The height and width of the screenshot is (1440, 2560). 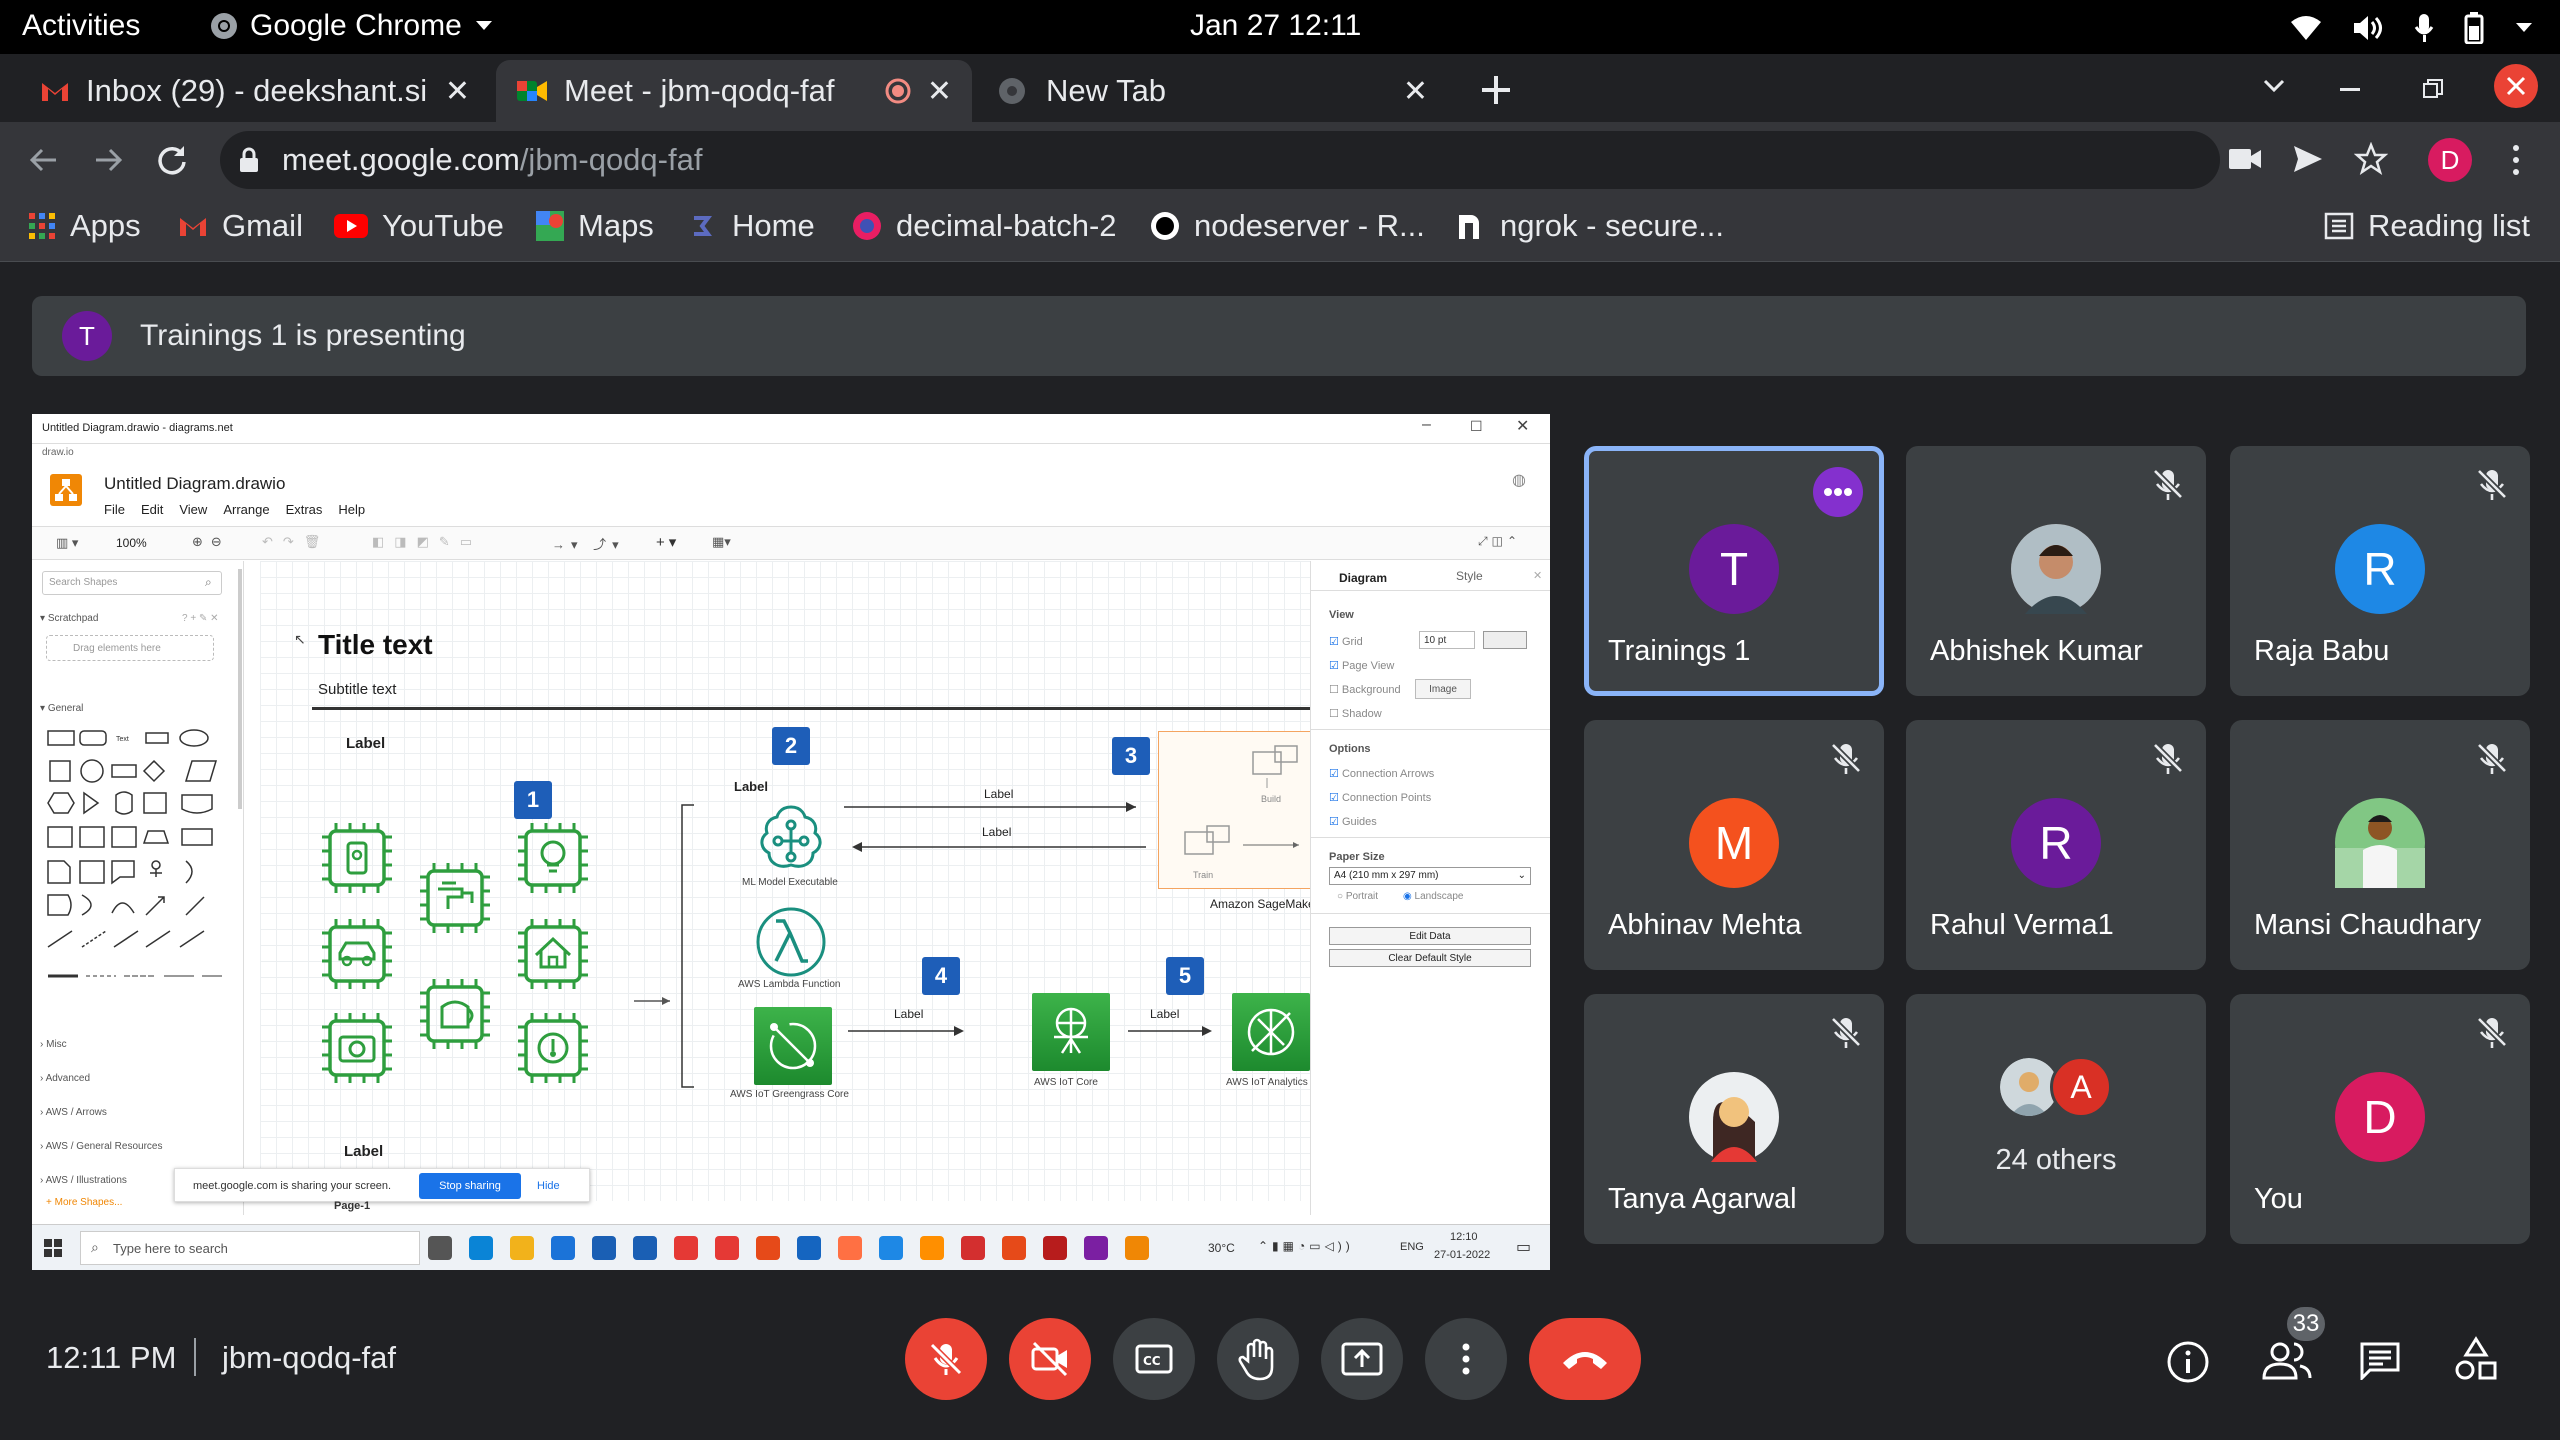 I want to click on chip-car-icon, so click(x=357, y=954).